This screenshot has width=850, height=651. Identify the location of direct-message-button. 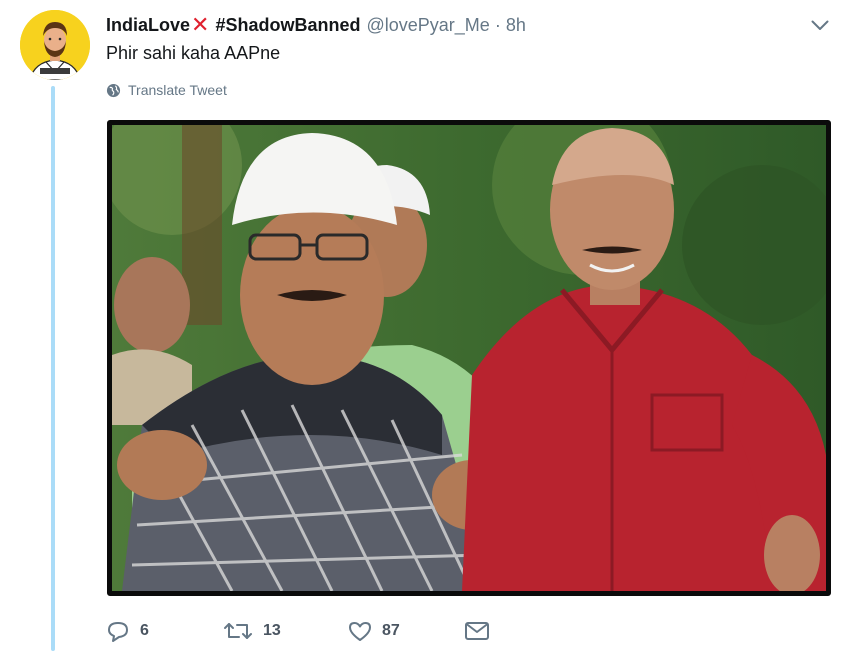
(482, 631).